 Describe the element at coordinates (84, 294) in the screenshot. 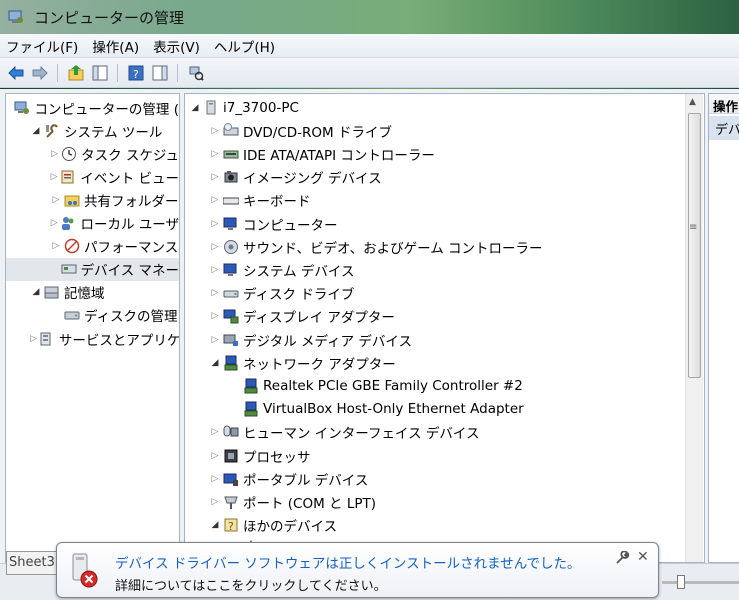

I see `console-tree-item-label: 記憶域` at that location.